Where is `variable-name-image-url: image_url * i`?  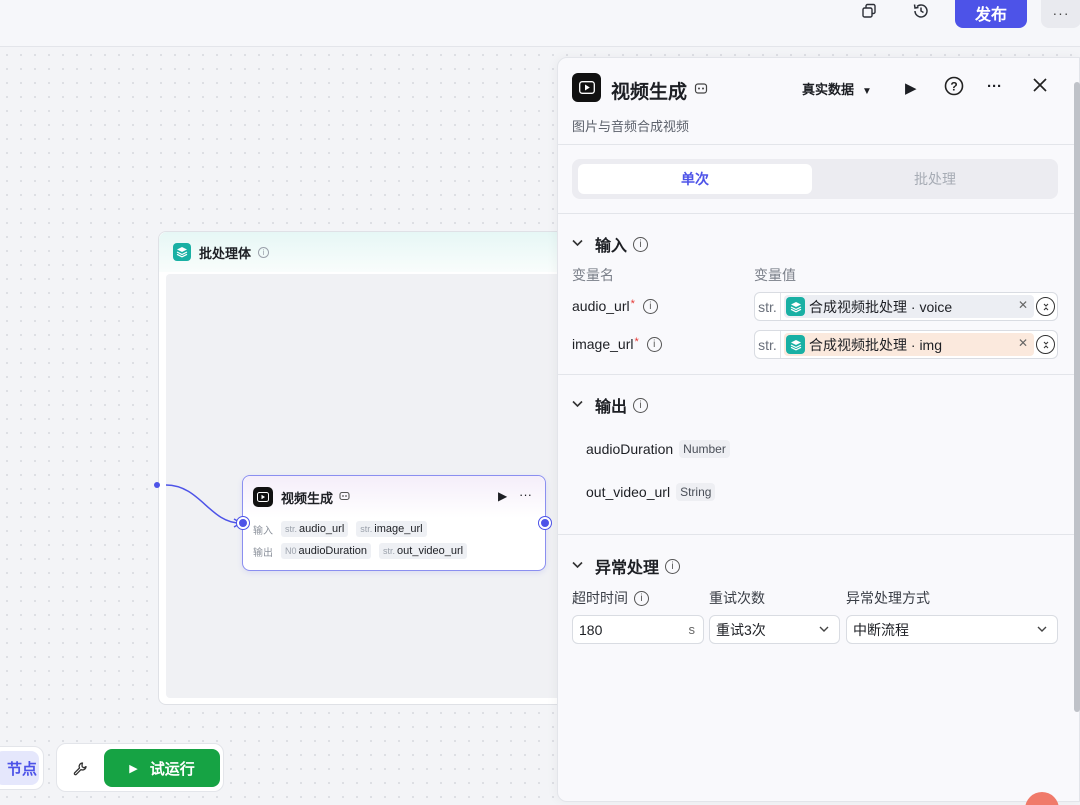
variable-name-image-url: image_url * i is located at coordinates (617, 344).